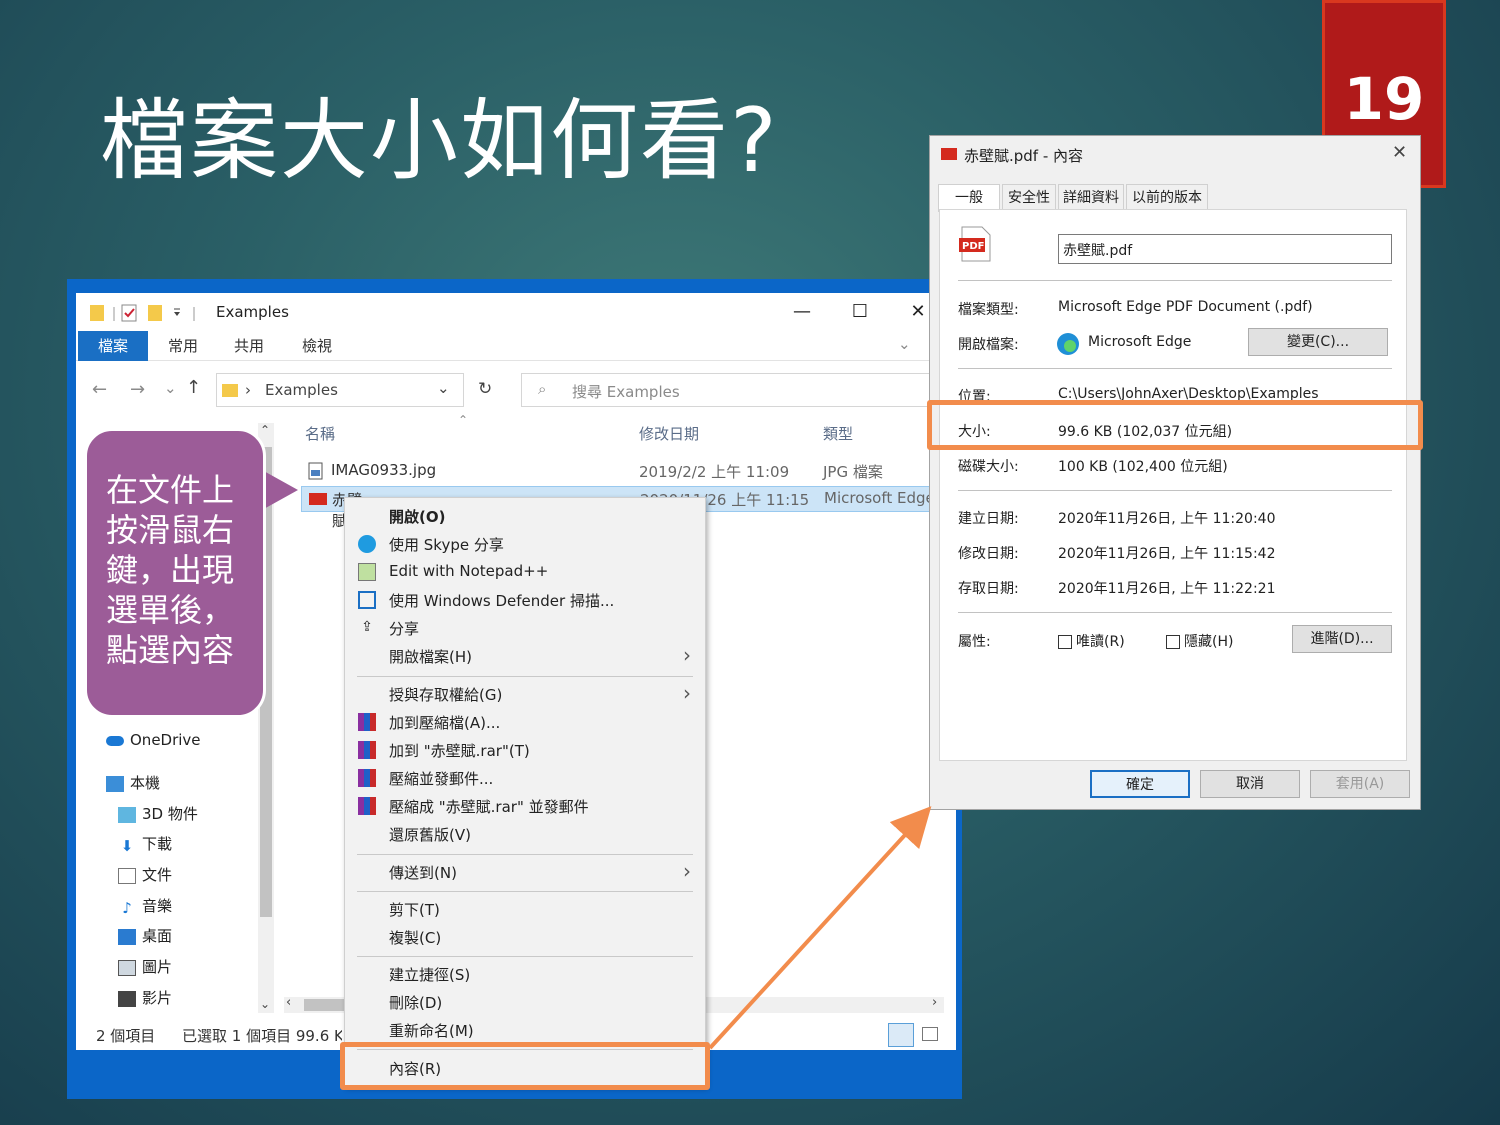 Image resolution: width=1500 pixels, height=1125 pixels. What do you see at coordinates (525, 1030) in the screenshot?
I see `menu-item-rename: 重新命名(M)` at bounding box center [525, 1030].